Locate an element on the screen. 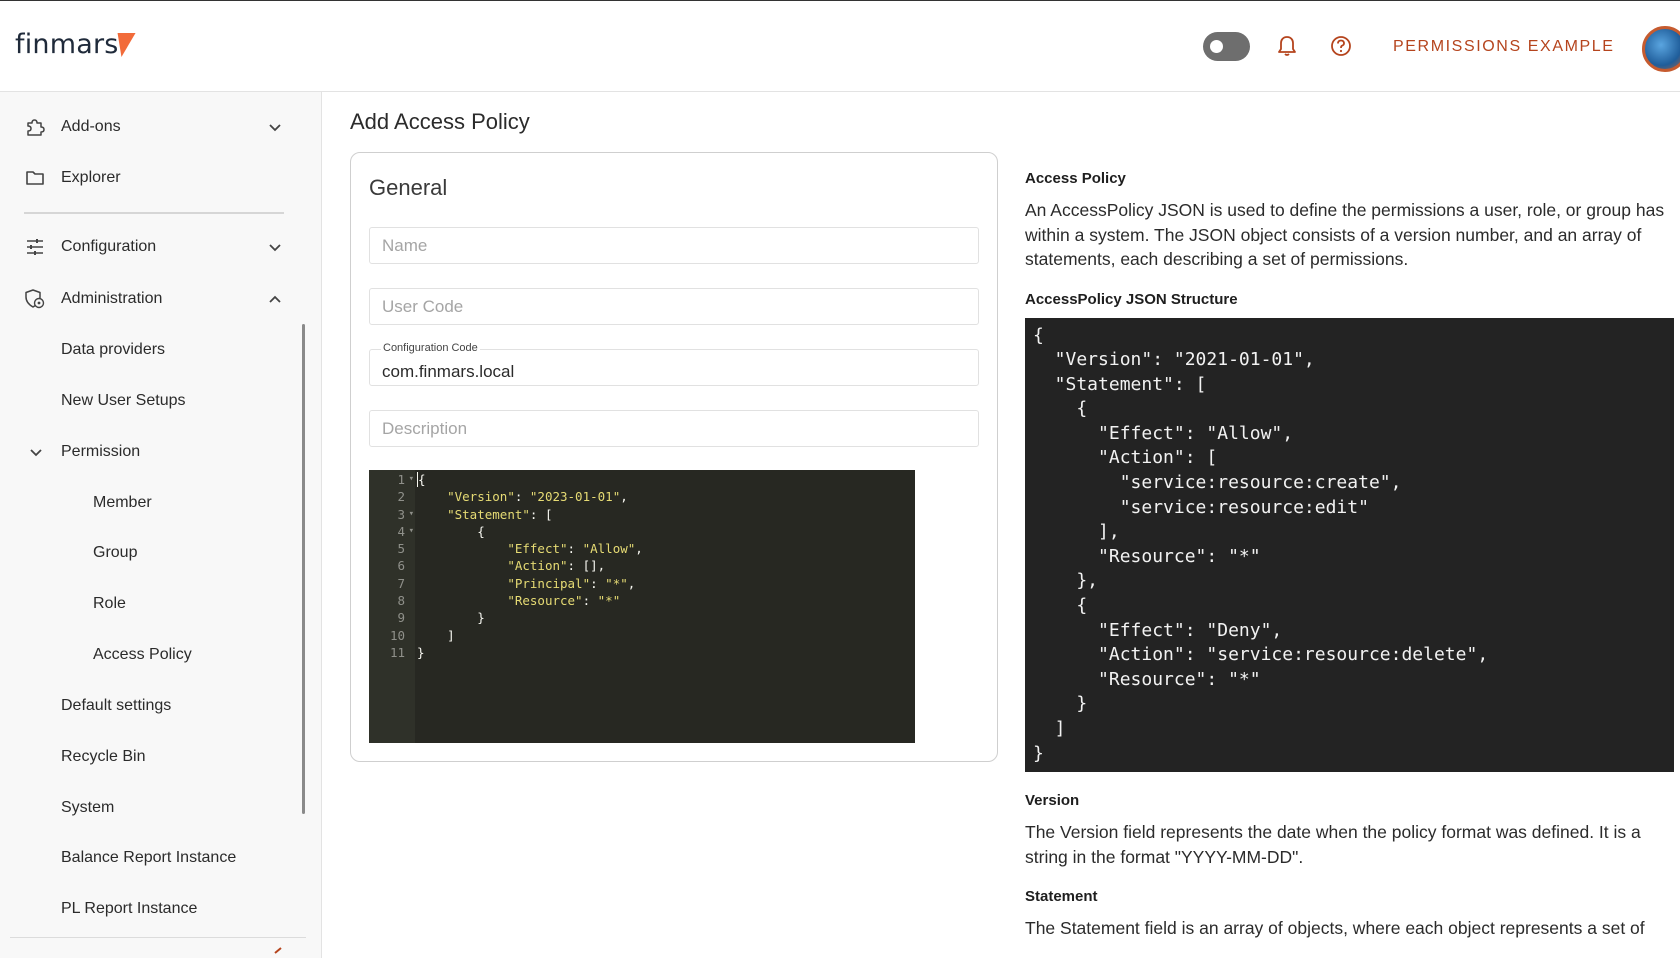 Image resolution: width=1680 pixels, height=958 pixels. app-header: finmars PERMISSIONS EXAMPLE is located at coordinates (840, 46).